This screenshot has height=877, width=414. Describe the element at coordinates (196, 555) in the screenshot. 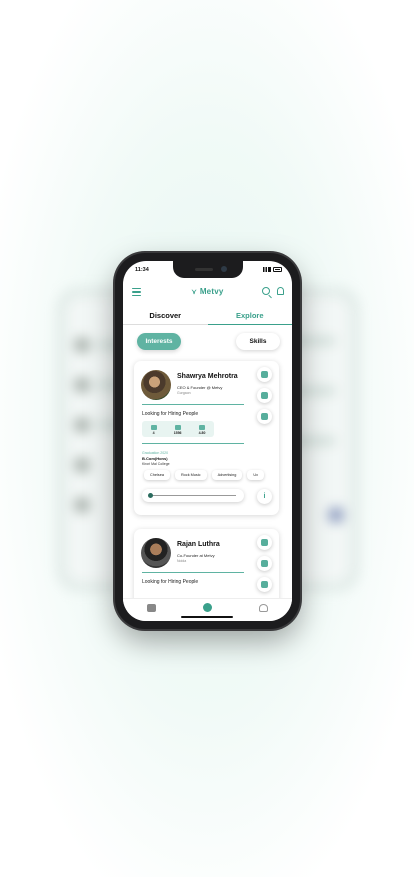

I see `profile-role: Co-Founder at Metvy` at that location.